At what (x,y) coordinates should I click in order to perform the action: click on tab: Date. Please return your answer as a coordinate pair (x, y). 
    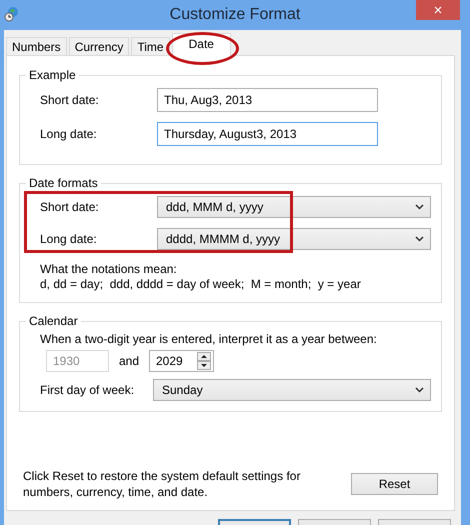
    Looking at the image, I should click on (201, 44).